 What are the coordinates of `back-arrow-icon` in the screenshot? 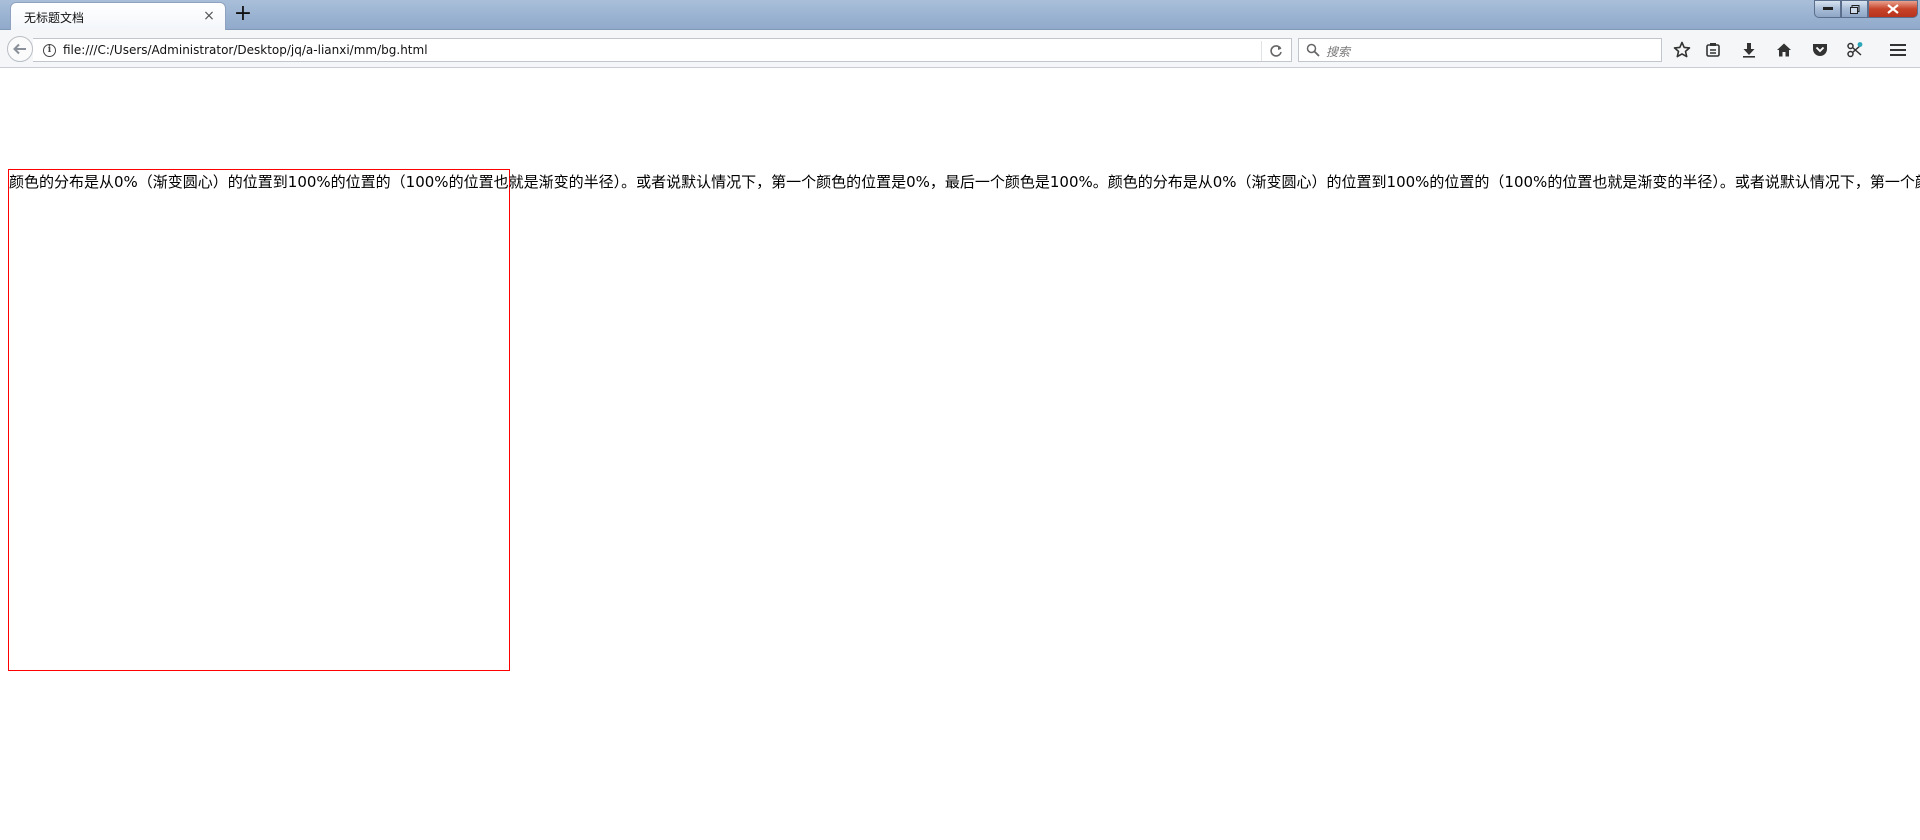 It's located at (19, 49).